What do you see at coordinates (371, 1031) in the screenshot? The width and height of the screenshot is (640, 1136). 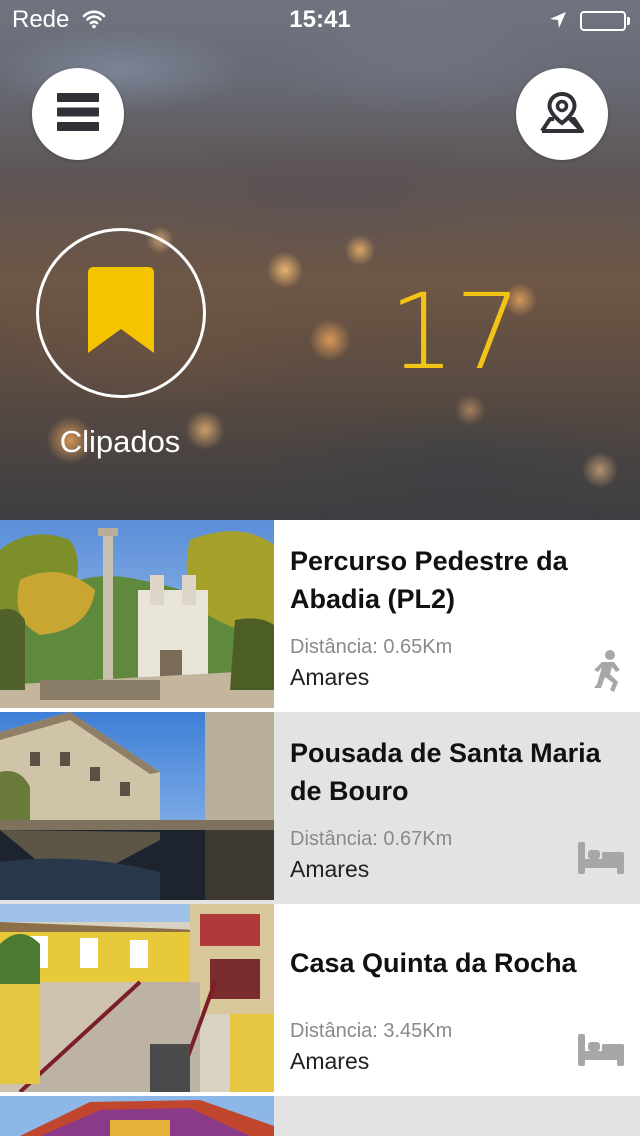 I see `item-distance: Distância: 3.45Km` at bounding box center [371, 1031].